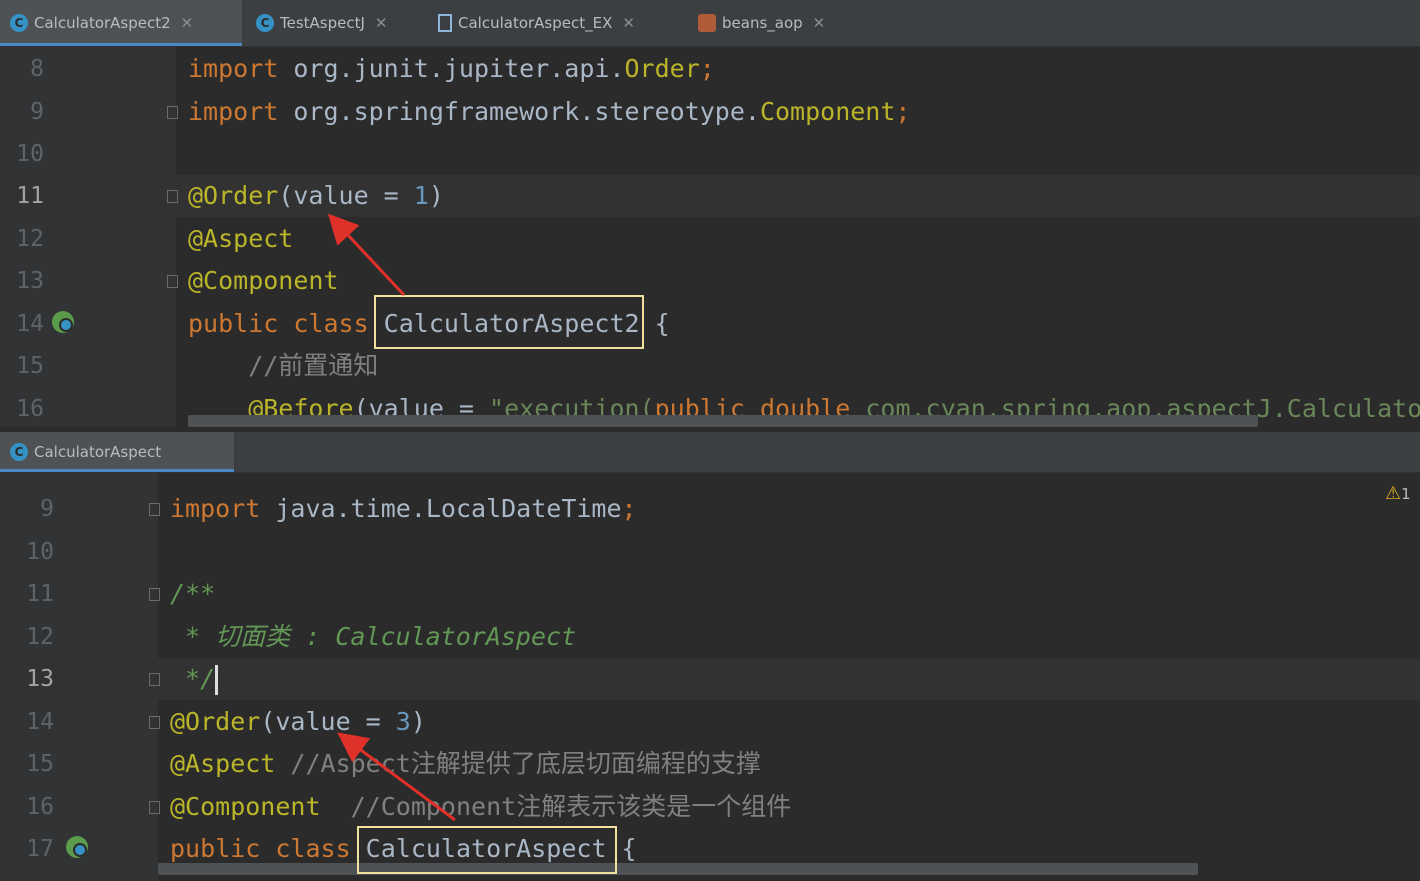 The image size is (1420, 881). Describe the element at coordinates (429, 323) in the screenshot. I see `code-text: public class CalculatorAspect2 {` at that location.